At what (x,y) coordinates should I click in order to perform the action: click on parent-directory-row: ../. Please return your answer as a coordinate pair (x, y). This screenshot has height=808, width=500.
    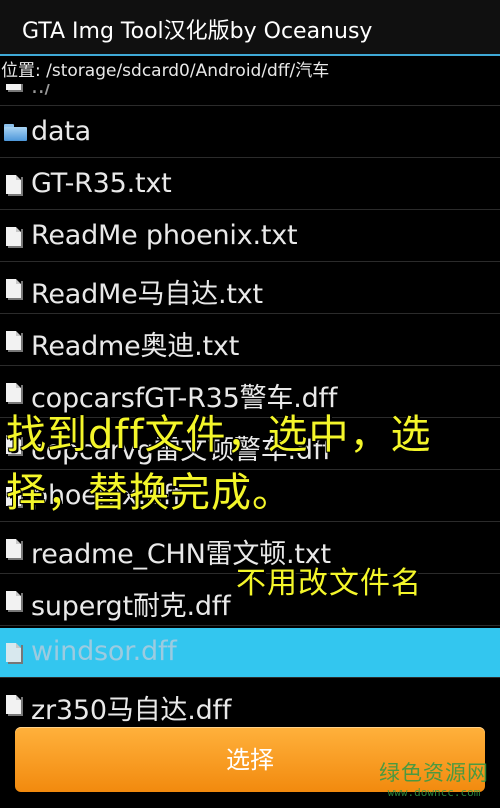
    Looking at the image, I should click on (250, 95).